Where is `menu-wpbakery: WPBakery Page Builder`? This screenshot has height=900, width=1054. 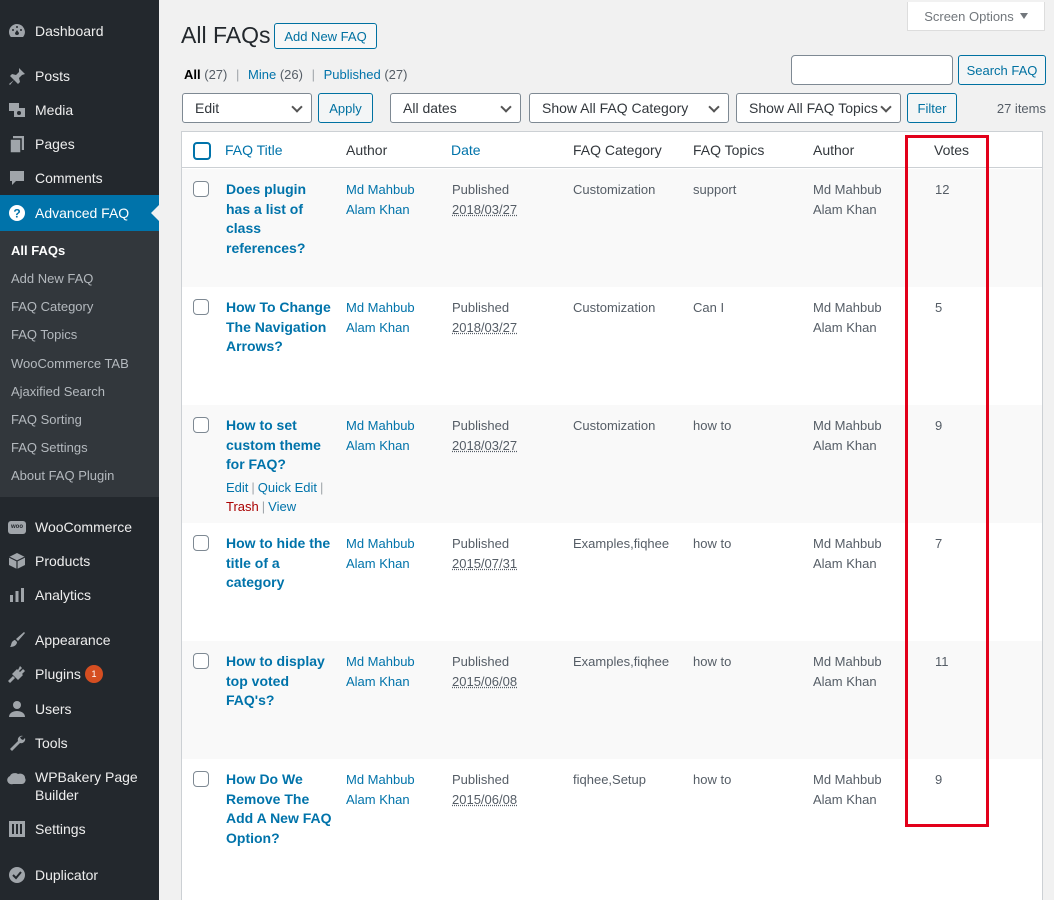
menu-wpbakery: WPBakery Page Builder is located at coordinates (79, 786).